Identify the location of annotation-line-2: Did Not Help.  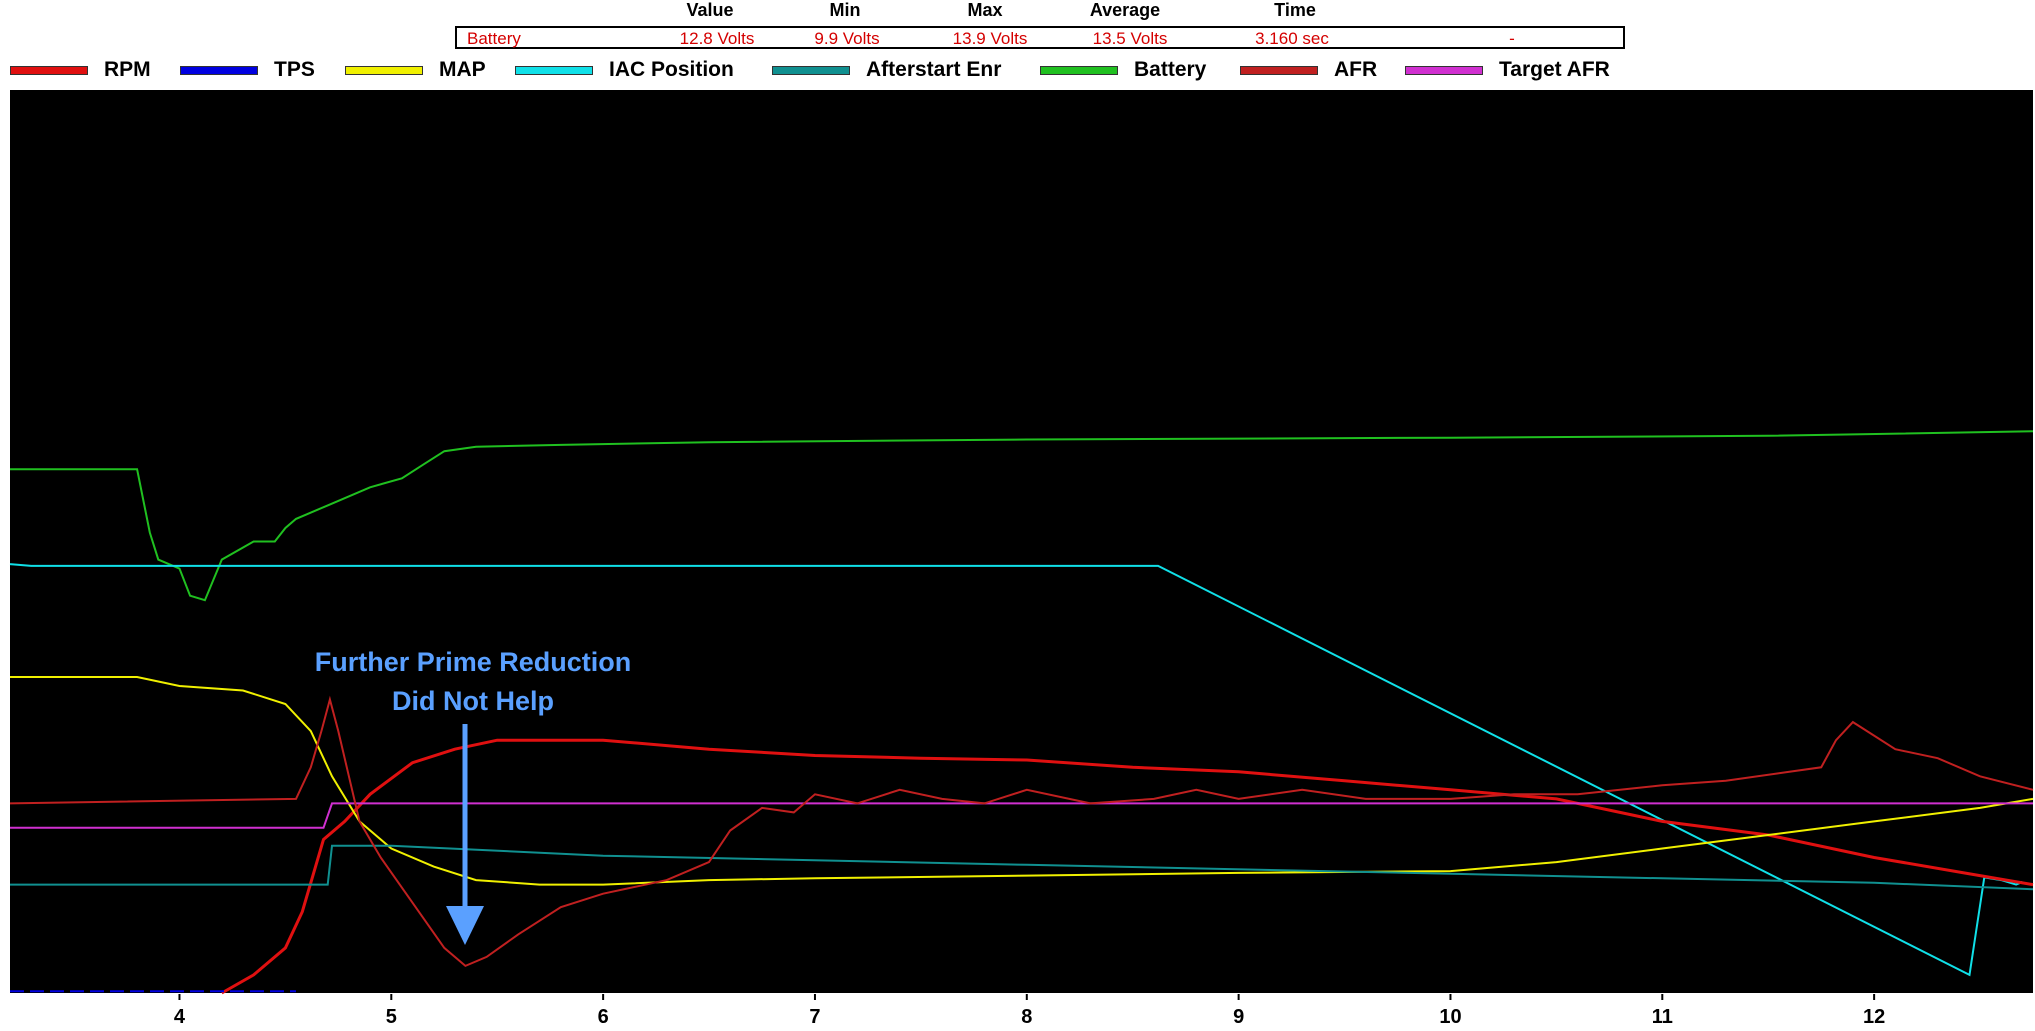
(473, 701).